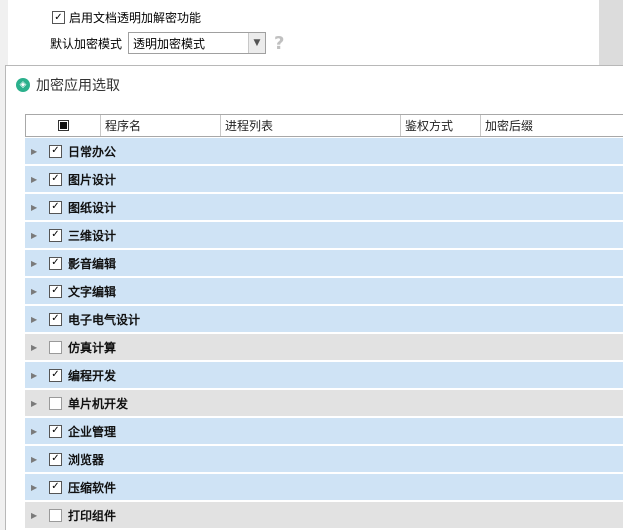 The image size is (623, 530). What do you see at coordinates (324, 431) in the screenshot?
I see `group-row: ▶ ✓ 企业管理` at bounding box center [324, 431].